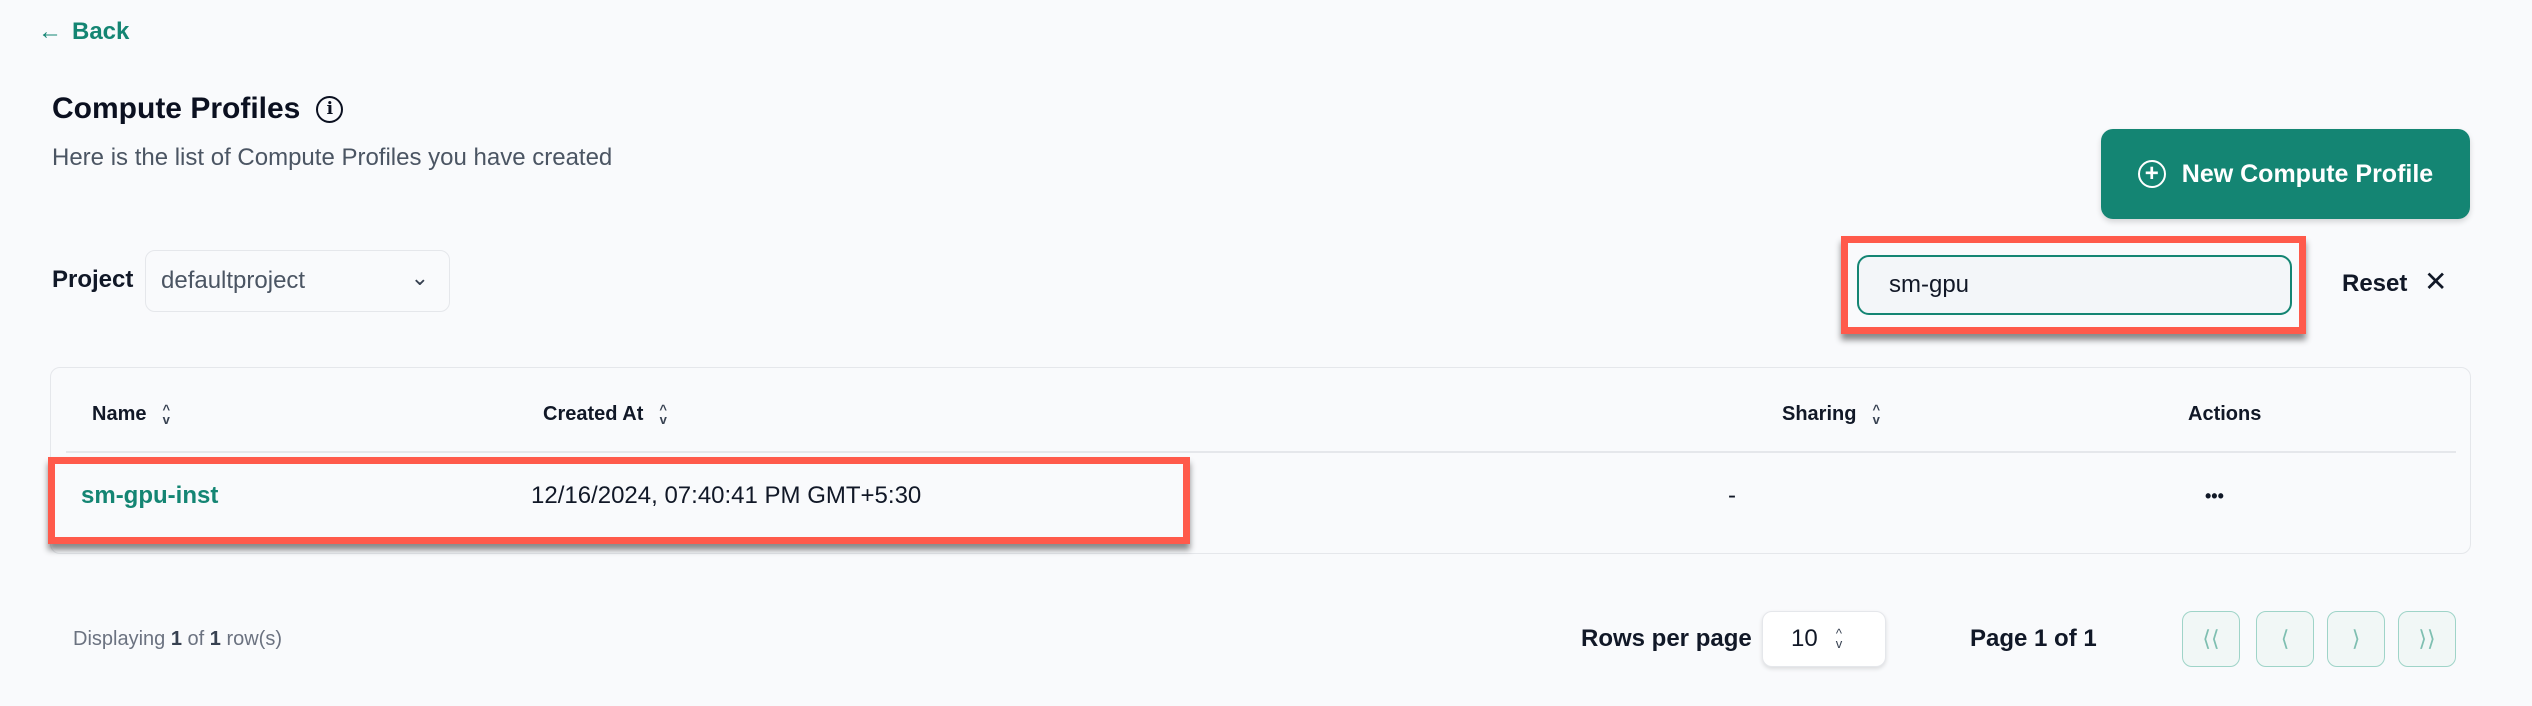 Image resolution: width=2532 pixels, height=706 pixels. What do you see at coordinates (1831, 414) in the screenshot?
I see `column-header-sharing: Sharing ^ v` at bounding box center [1831, 414].